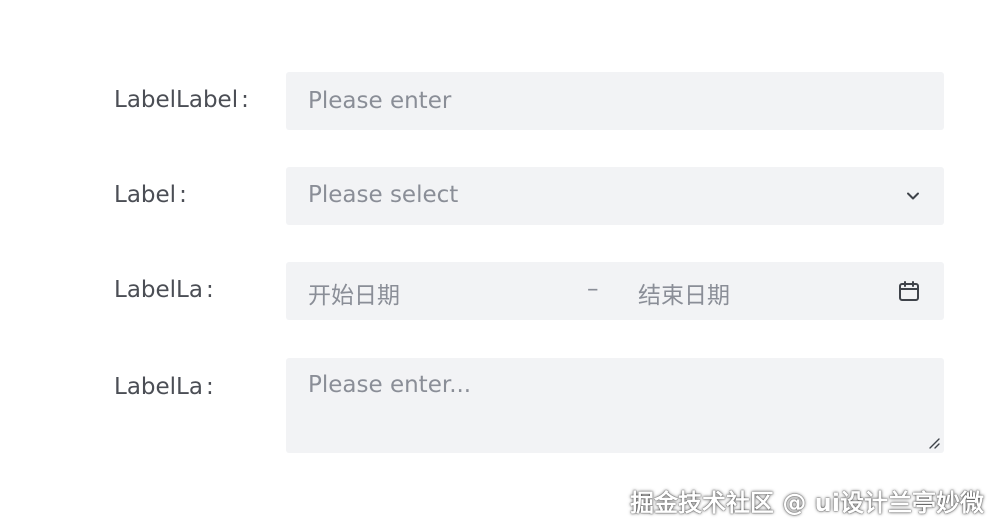  I want to click on calendar-icon, so click(909, 291).